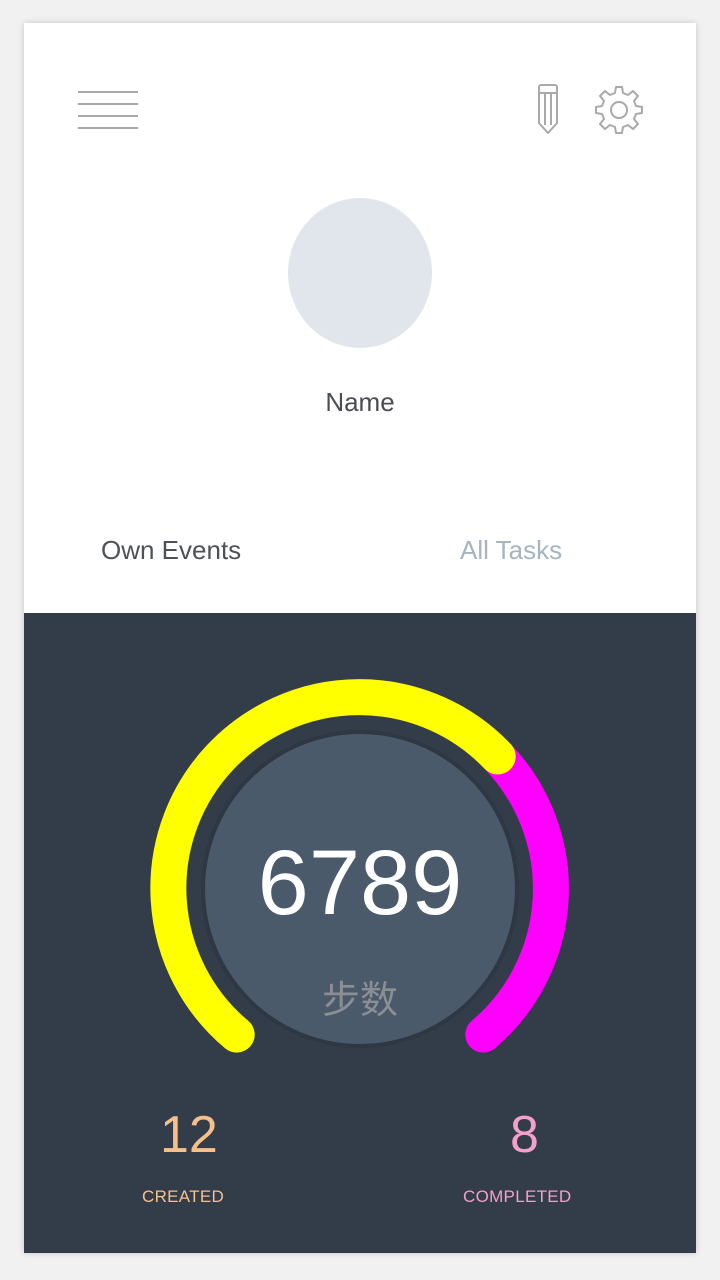  What do you see at coordinates (619, 110) in the screenshot?
I see `gear-icon` at bounding box center [619, 110].